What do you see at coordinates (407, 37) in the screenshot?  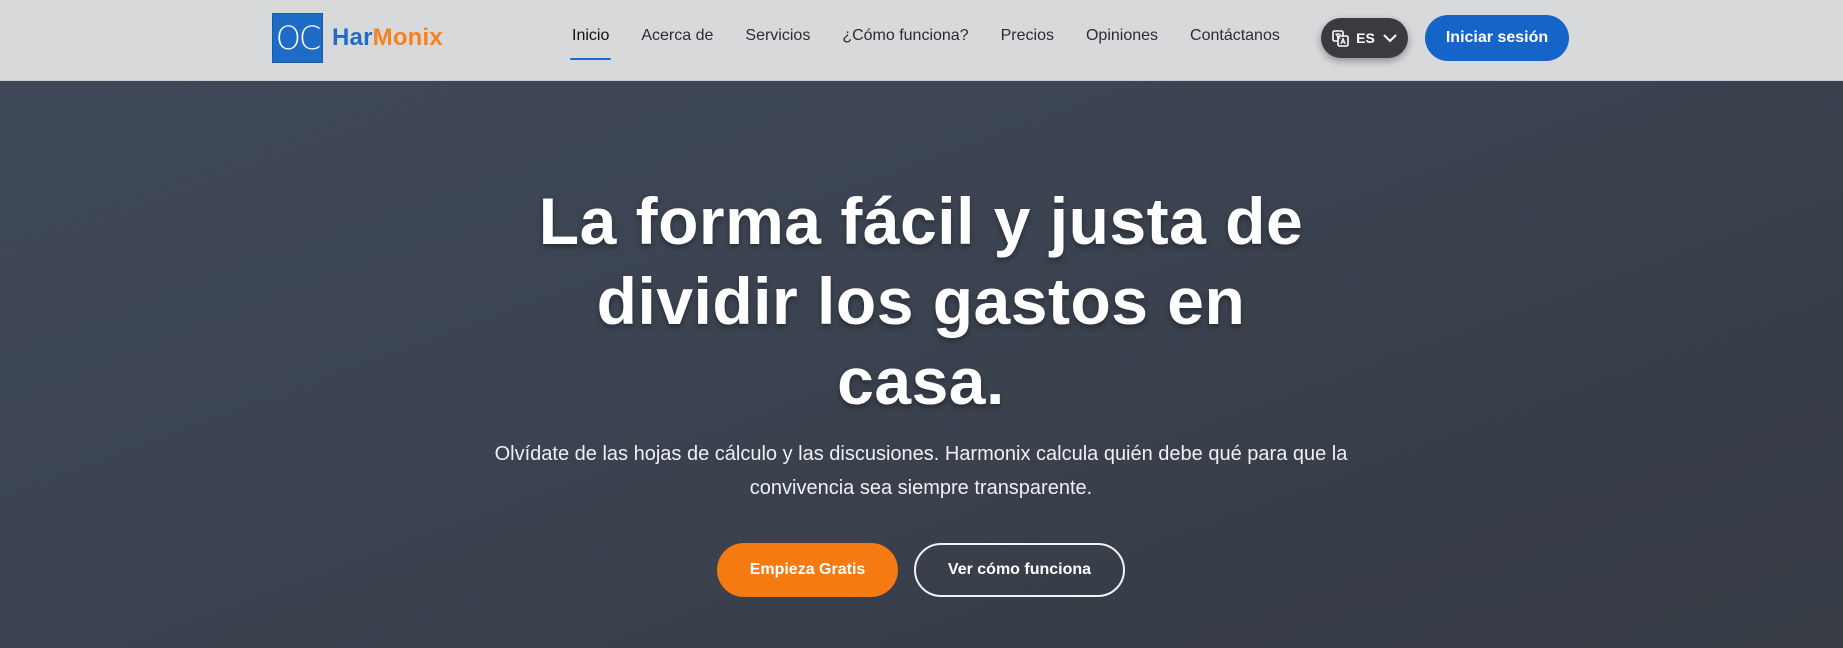 I see `brand-name-part2: Monix` at bounding box center [407, 37].